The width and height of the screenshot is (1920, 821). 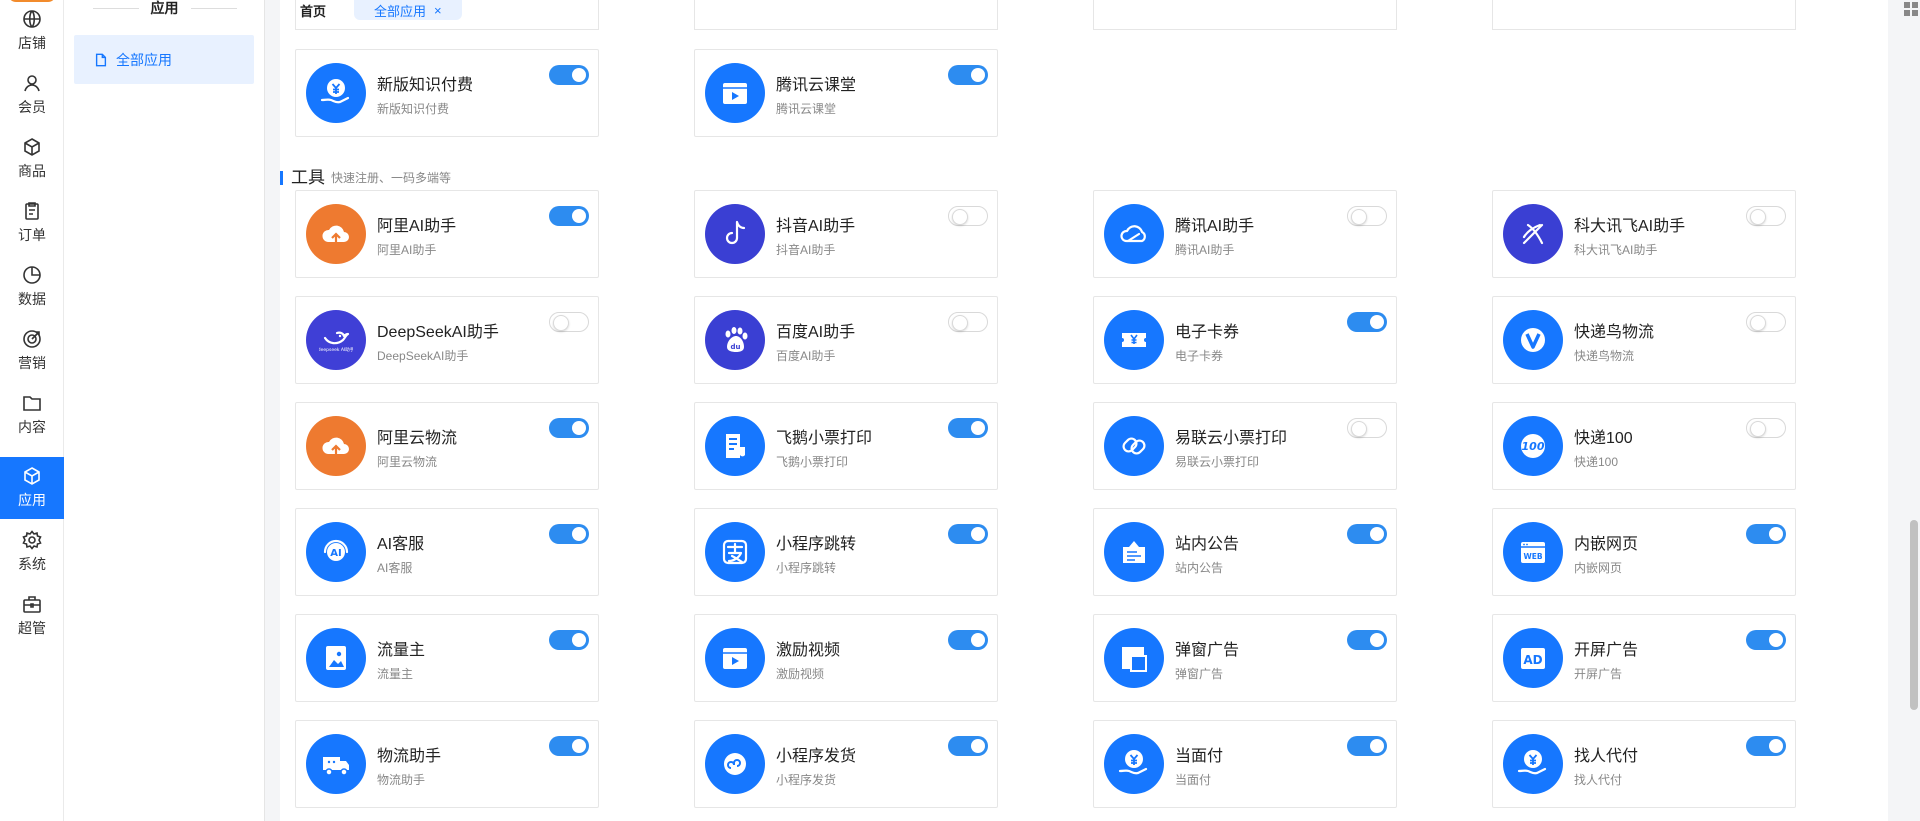 I want to click on content-icon, so click(x=32, y=403).